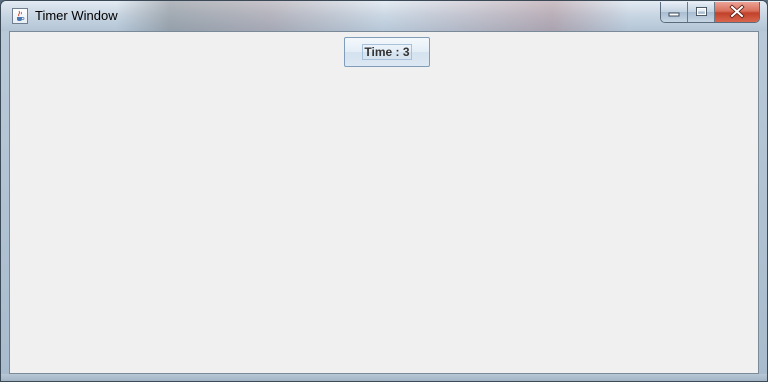  I want to click on close-button, so click(737, 12).